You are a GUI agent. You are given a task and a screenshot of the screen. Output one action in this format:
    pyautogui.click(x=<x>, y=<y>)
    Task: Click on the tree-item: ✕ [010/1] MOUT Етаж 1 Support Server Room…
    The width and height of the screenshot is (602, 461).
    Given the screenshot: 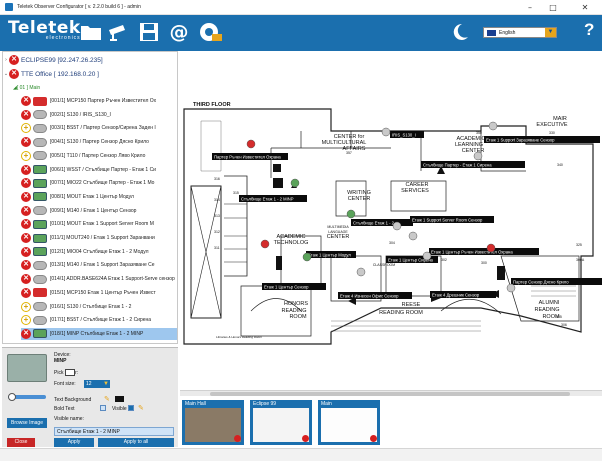 What is the action you would take?
    pyautogui.click(x=99, y=224)
    